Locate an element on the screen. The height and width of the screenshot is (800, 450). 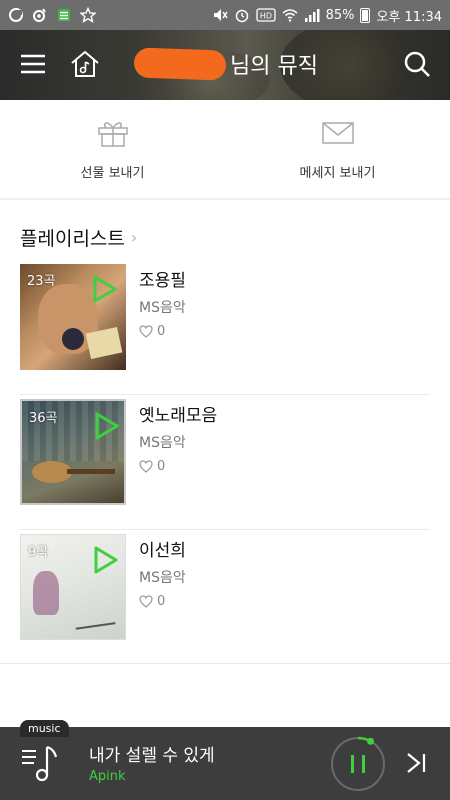
playlist-section-title: 플레이리스트 is located at coordinates (72, 239).